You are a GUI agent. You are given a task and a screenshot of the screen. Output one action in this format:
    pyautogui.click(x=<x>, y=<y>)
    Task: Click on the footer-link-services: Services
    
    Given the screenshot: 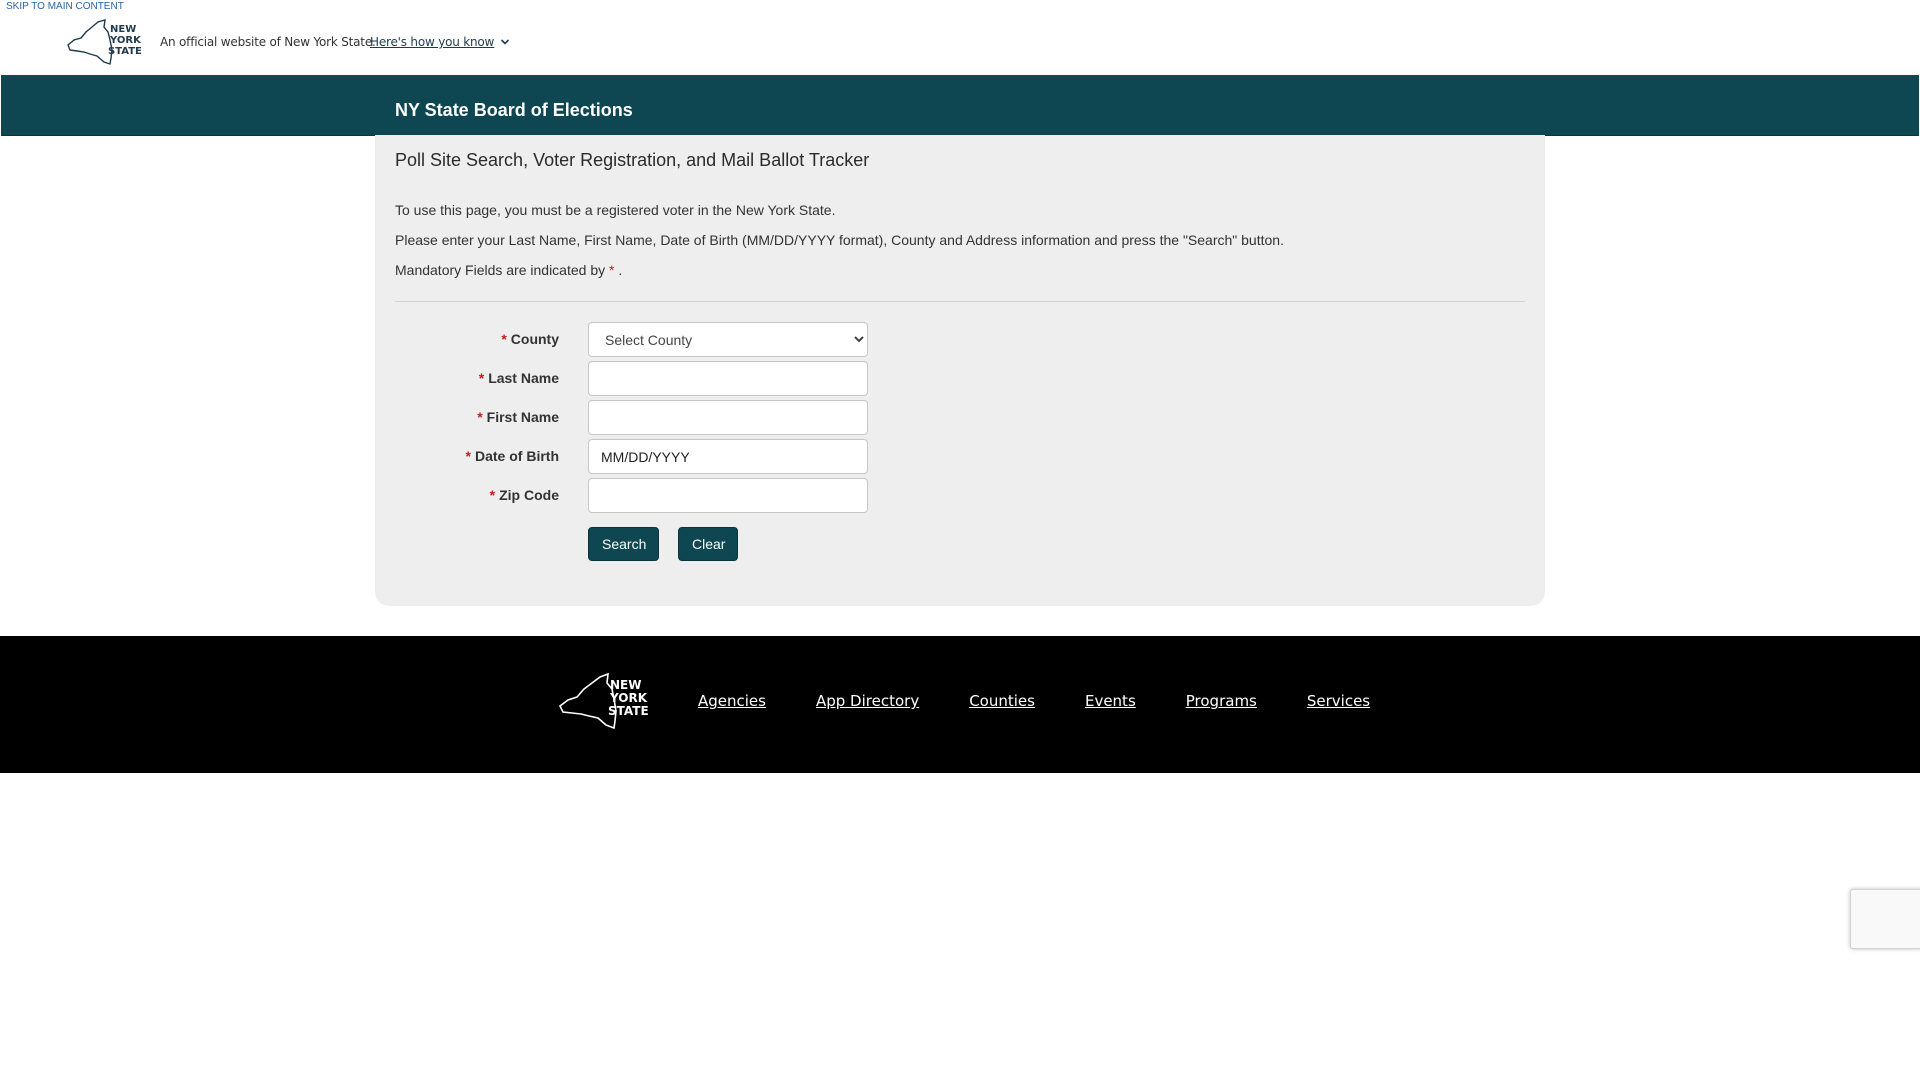 What is the action you would take?
    pyautogui.click(x=1338, y=701)
    